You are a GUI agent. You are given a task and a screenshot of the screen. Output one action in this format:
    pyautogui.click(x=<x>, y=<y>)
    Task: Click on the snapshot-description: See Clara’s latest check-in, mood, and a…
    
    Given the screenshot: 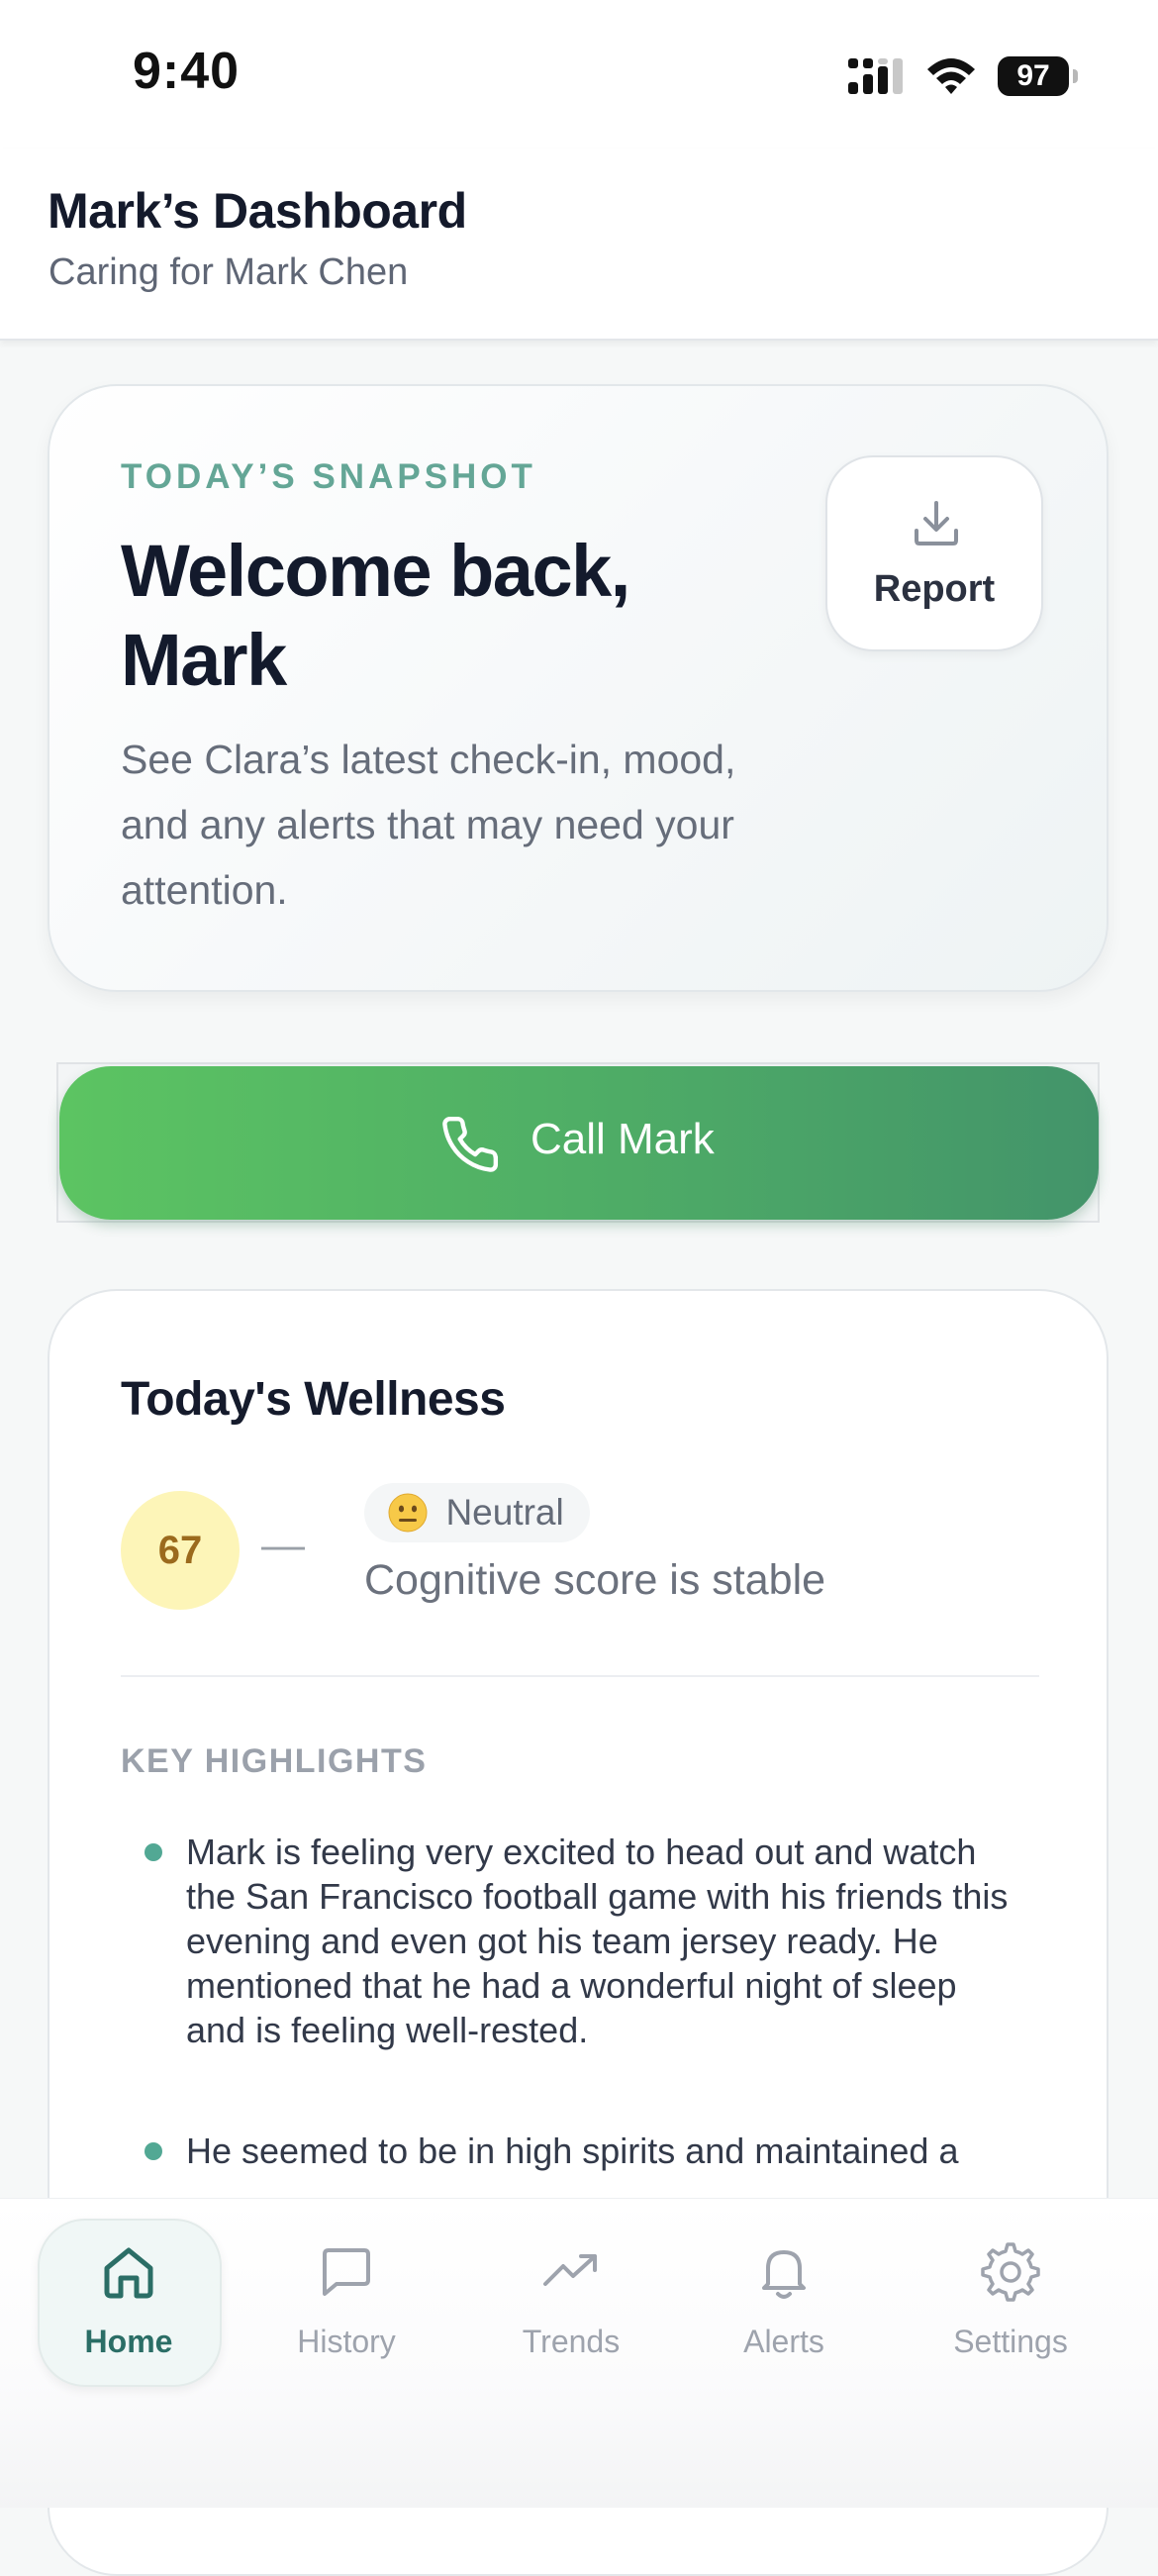 What is the action you would take?
    pyautogui.click(x=429, y=825)
    